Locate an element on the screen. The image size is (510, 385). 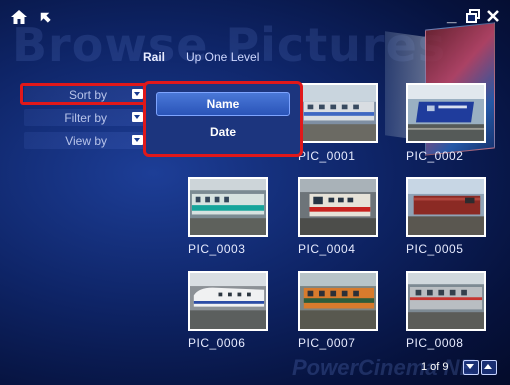
restore-icon is located at coordinates (473, 16).